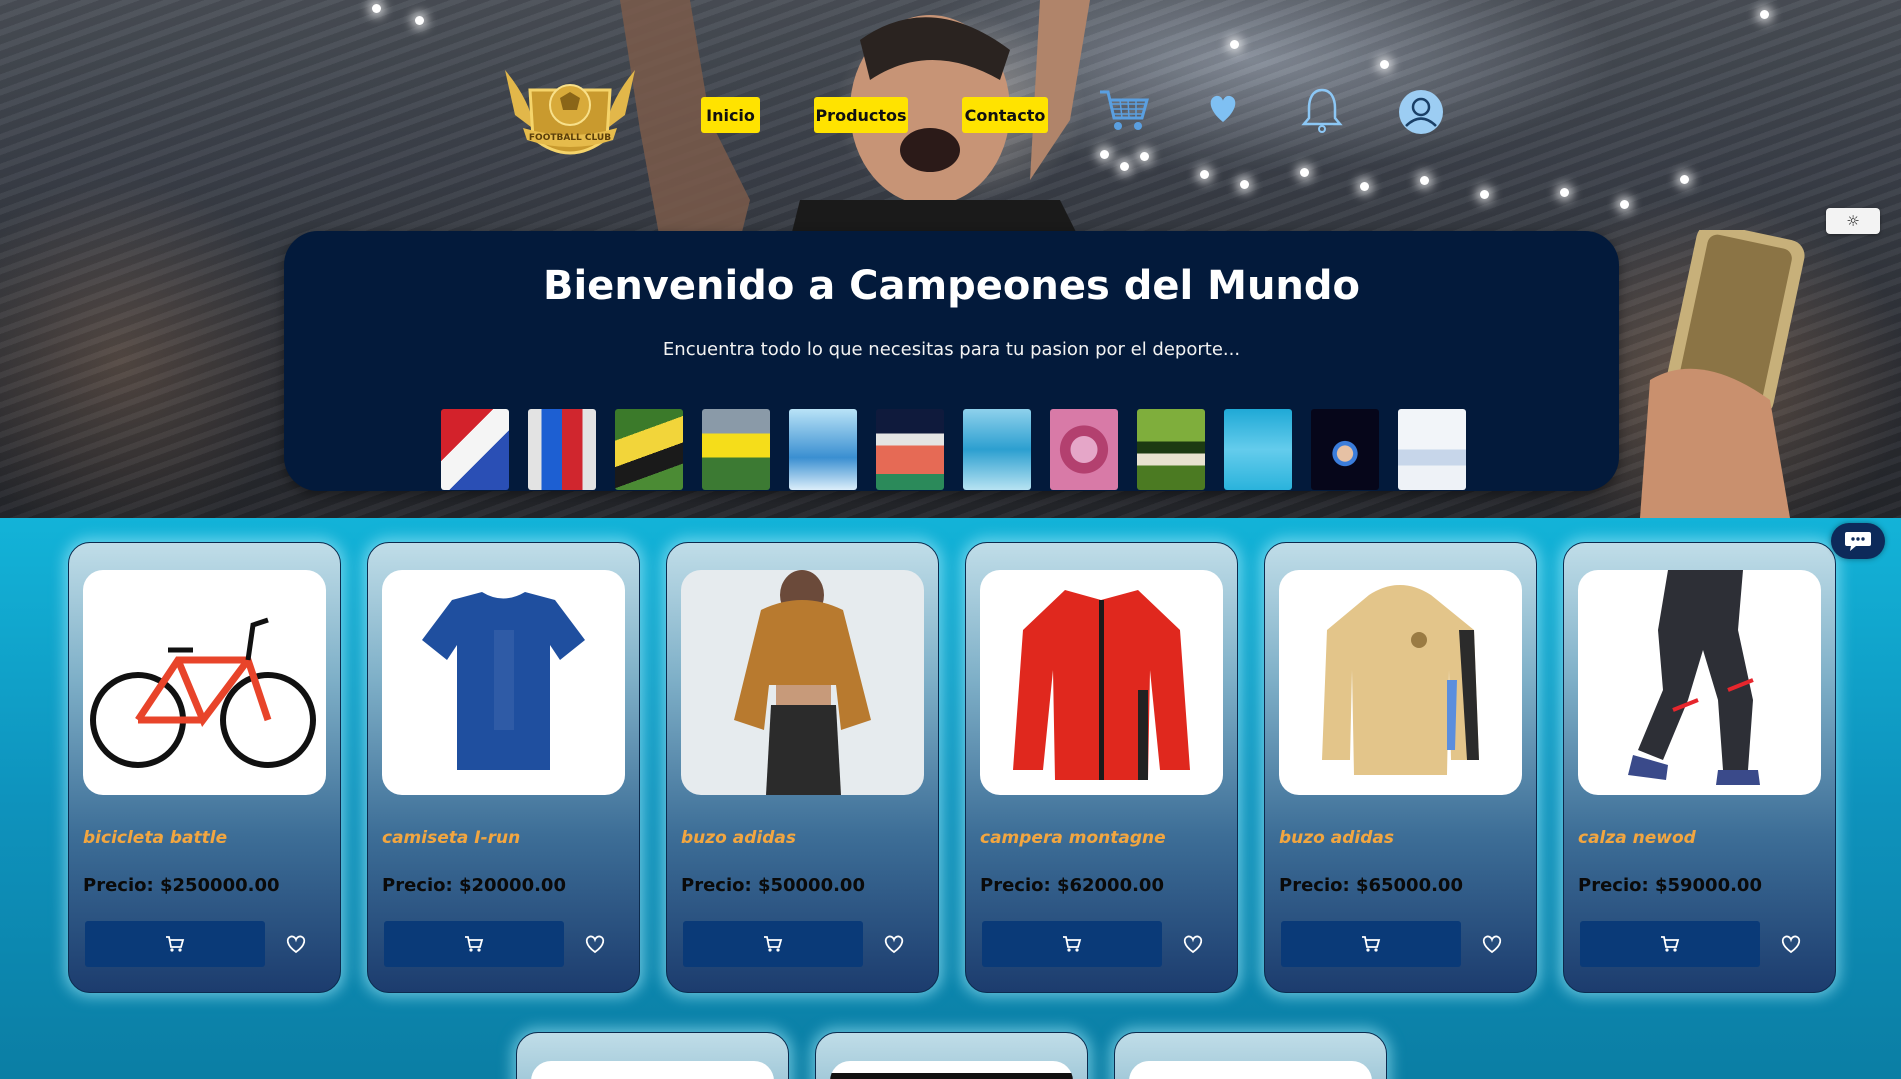  I want to click on bell-icon, so click(1322, 110).